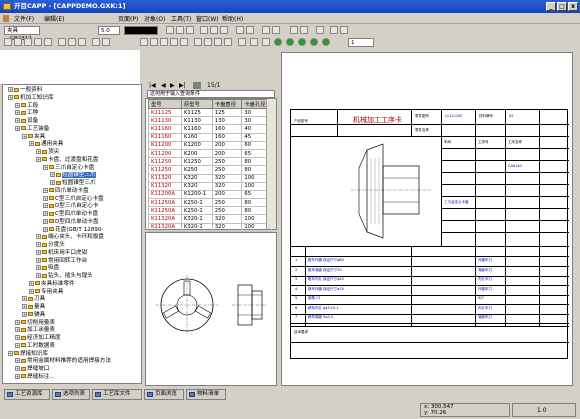 Image resolution: width=580 pixels, height=419 pixels. I want to click on tree-item: + 三爪自定心卡盘, so click(68, 168).